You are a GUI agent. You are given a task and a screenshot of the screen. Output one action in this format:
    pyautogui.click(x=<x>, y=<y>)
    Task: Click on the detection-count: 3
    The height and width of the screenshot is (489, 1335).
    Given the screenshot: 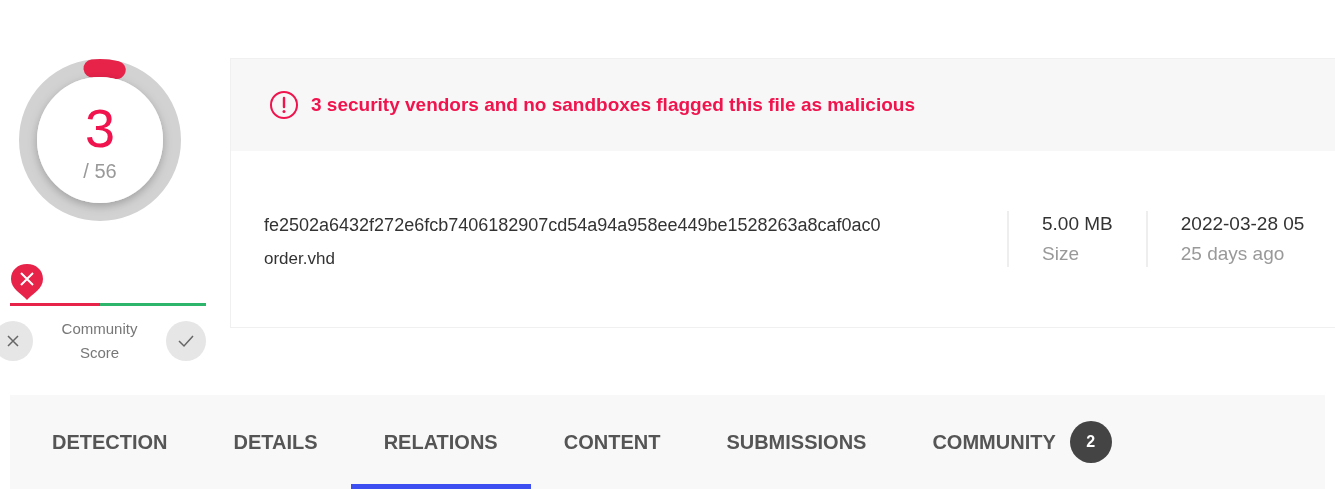 What is the action you would take?
    pyautogui.click(x=99, y=128)
    